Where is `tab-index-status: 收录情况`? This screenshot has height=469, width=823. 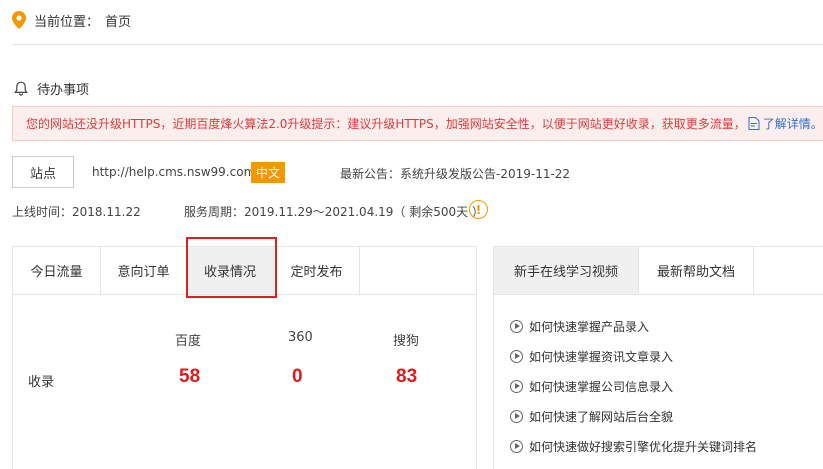 tab-index-status: 收录情况 is located at coordinates (230, 270).